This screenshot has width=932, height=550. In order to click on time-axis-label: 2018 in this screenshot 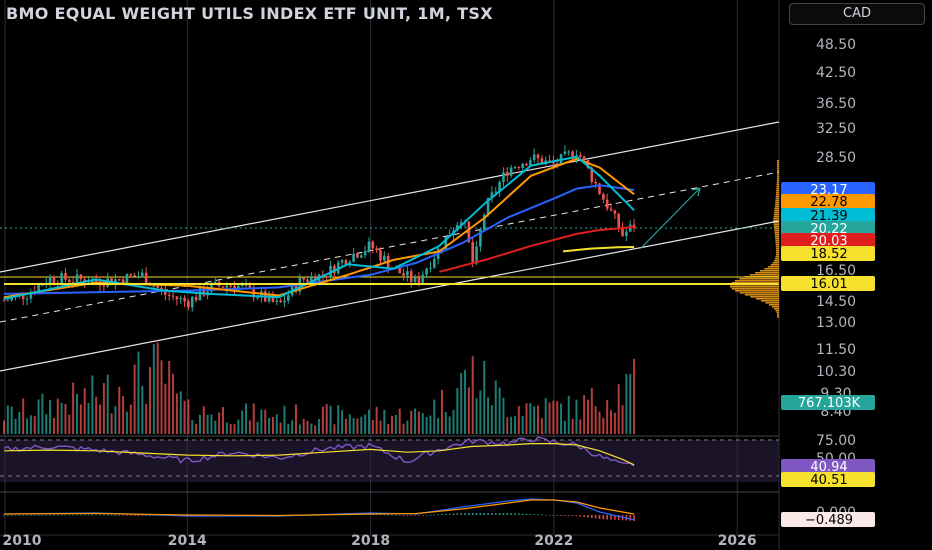, I will do `click(370, 541)`.